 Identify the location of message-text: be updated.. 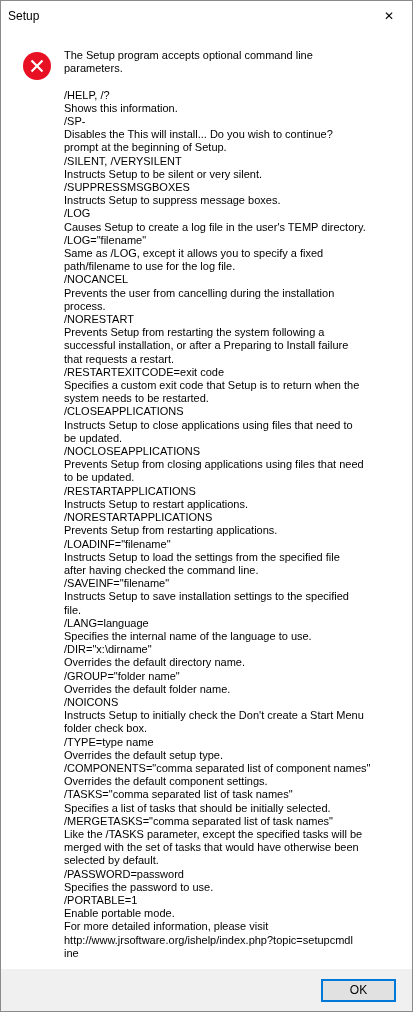
(94, 438).